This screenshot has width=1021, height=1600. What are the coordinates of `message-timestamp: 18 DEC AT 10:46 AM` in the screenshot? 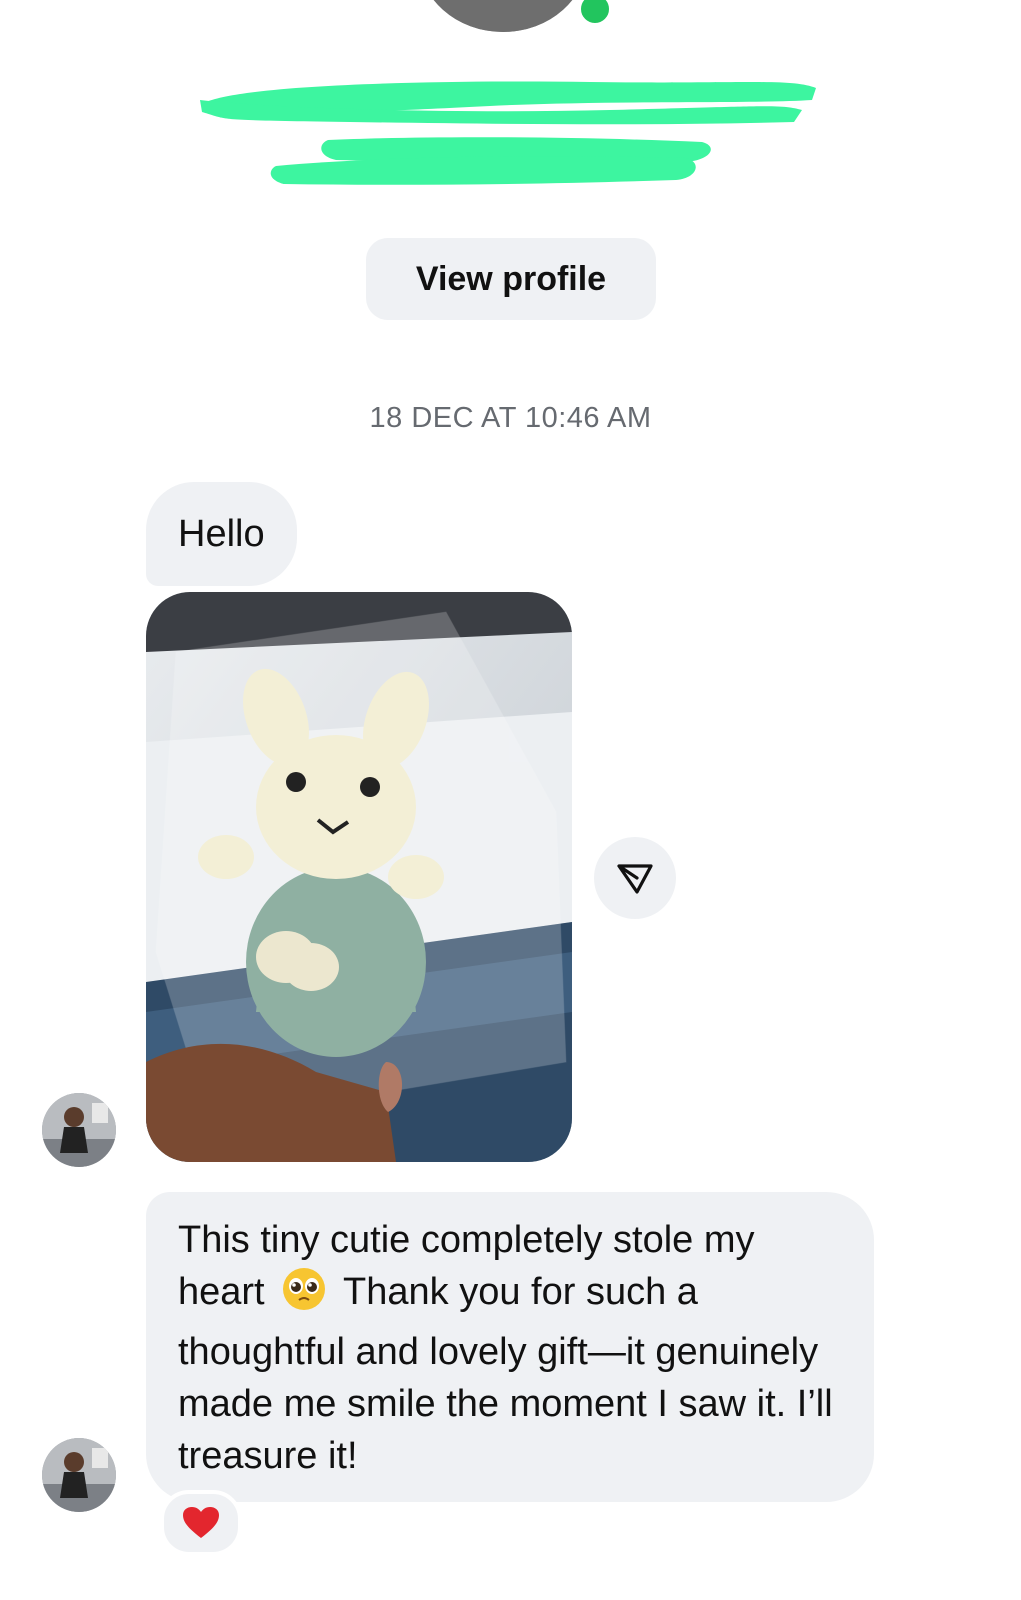 It's located at (510, 418).